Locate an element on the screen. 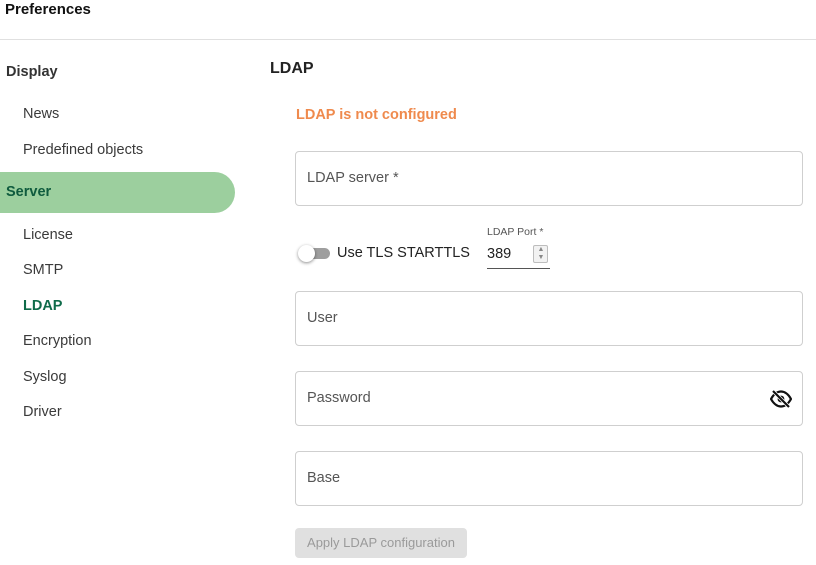 Image resolution: width=816 pixels, height=565 pixels. user-placeholder: User is located at coordinates (322, 318).